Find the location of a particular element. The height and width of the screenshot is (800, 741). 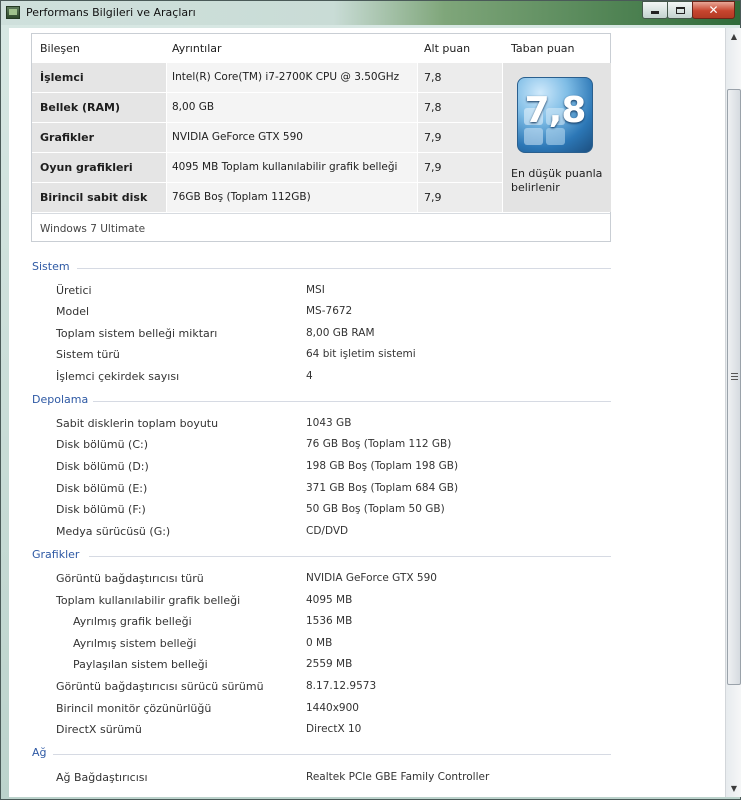

app-icon is located at coordinates (13, 12).